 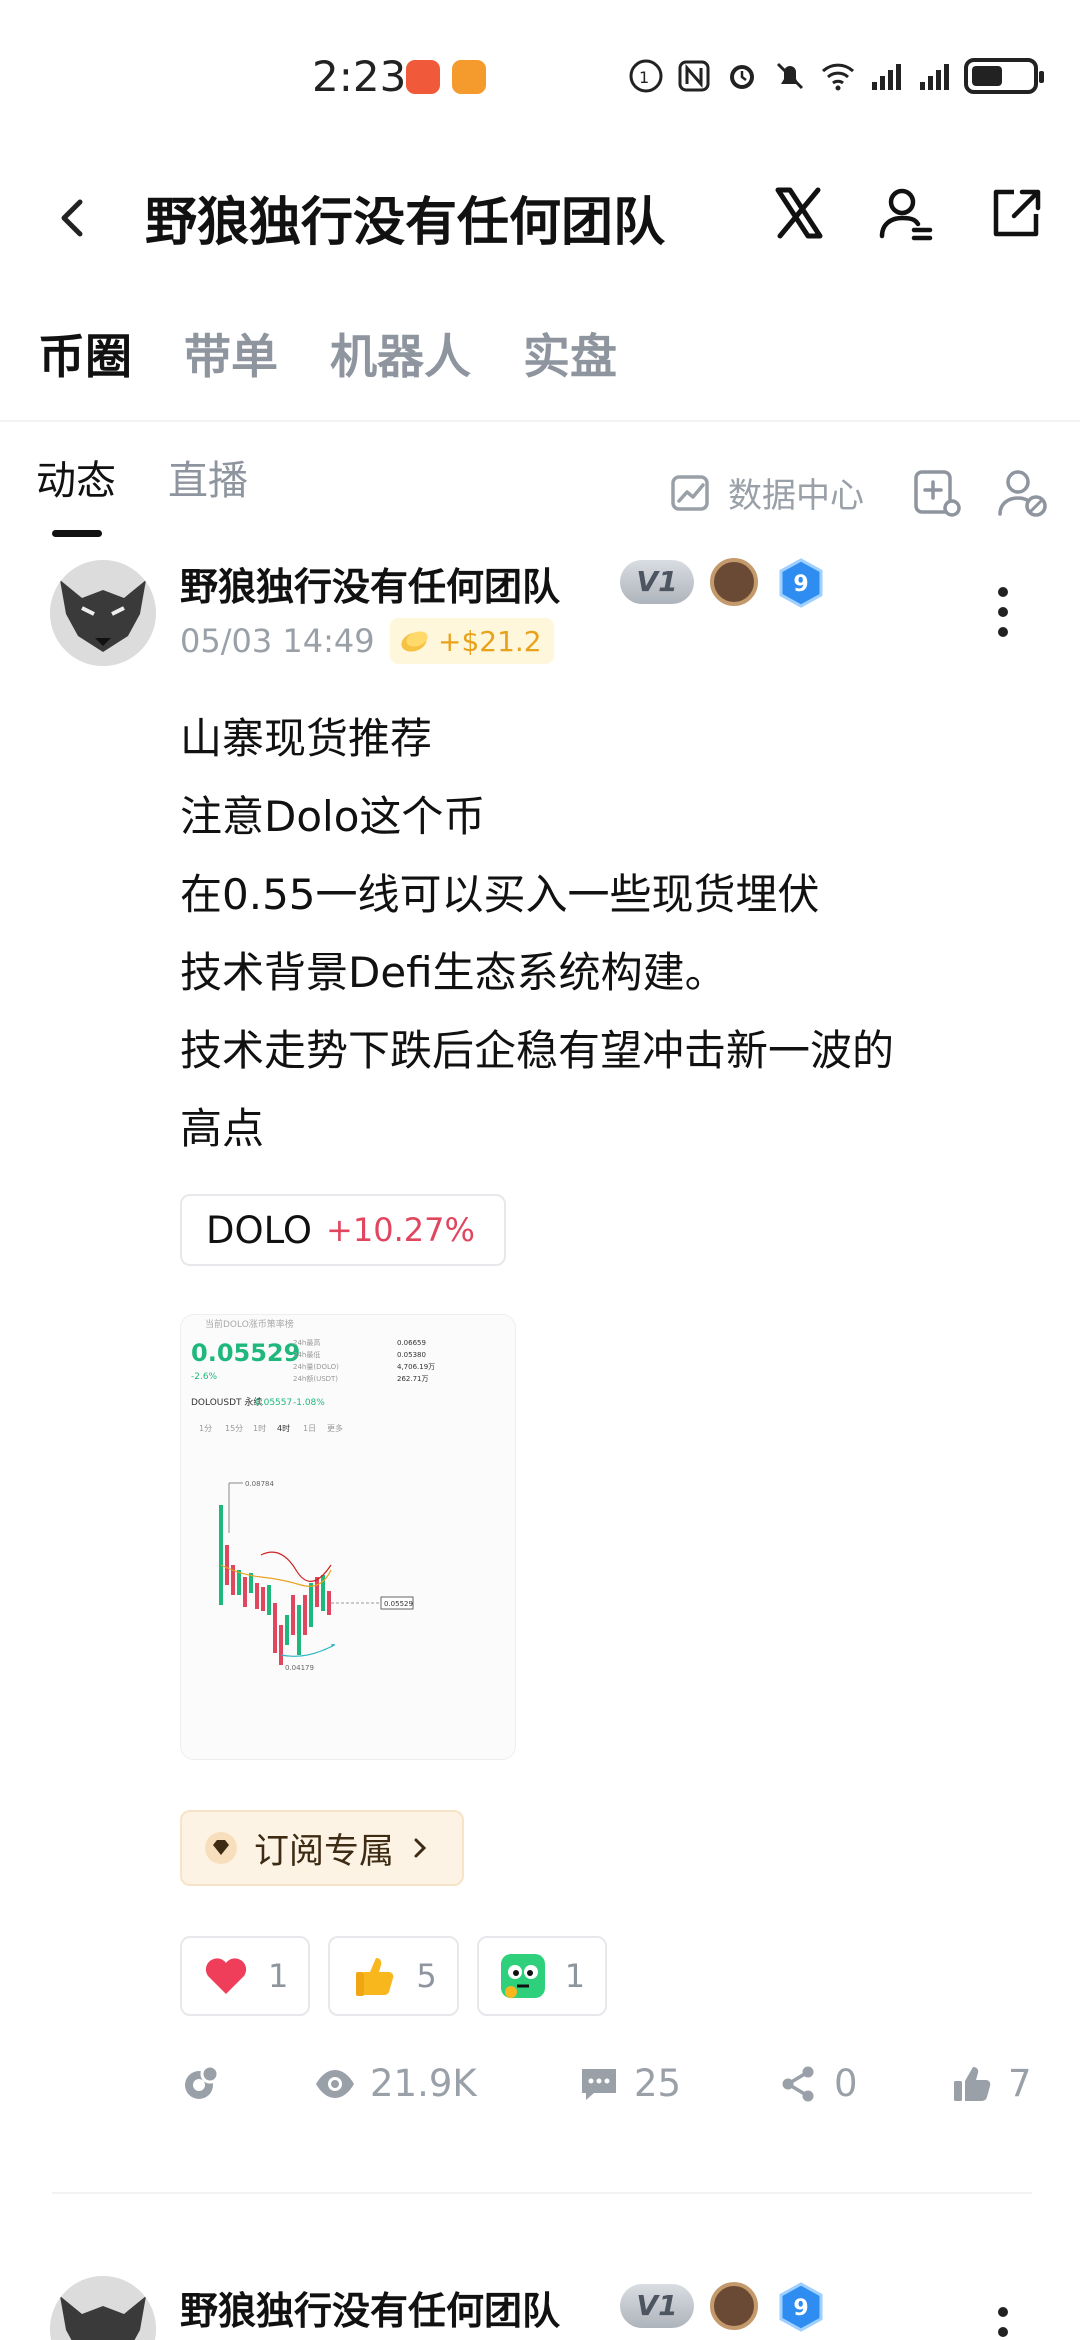 What do you see at coordinates (234, 1428) in the screenshot?
I see `timeframe-label: 15分` at bounding box center [234, 1428].